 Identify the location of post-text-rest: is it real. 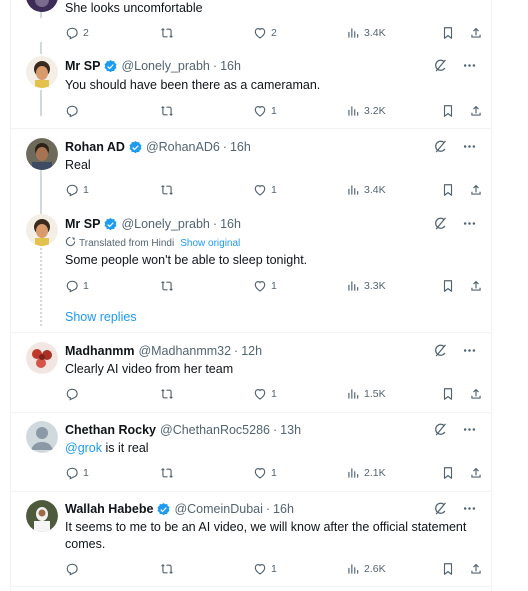
(125, 448).